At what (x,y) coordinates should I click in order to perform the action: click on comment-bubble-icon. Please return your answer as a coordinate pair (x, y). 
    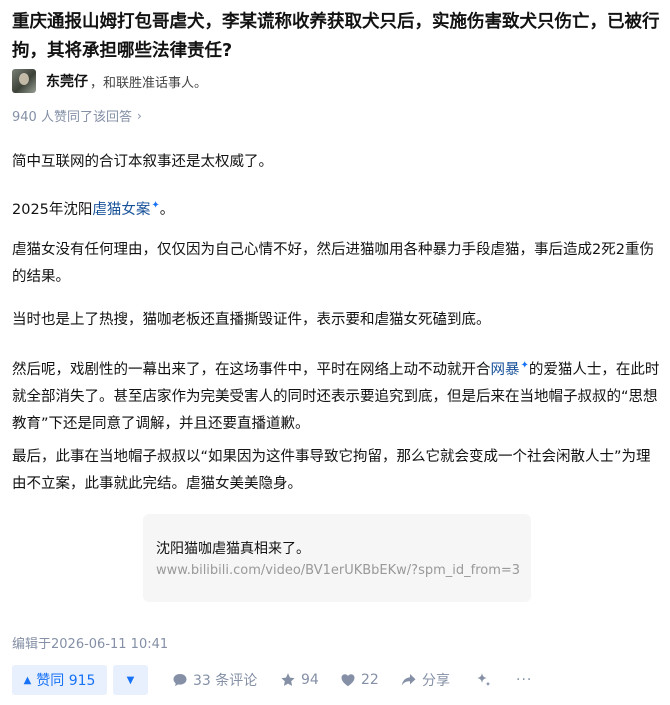
    Looking at the image, I should click on (180, 680).